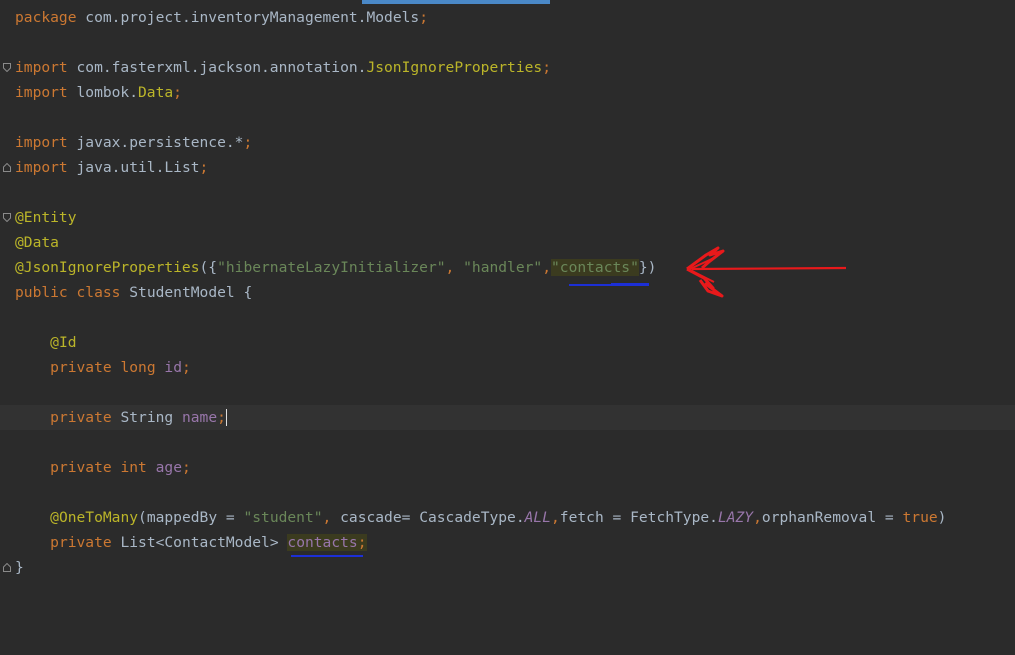 The image size is (1015, 655). What do you see at coordinates (507, 567) in the screenshot?
I see `code-line-23: }` at bounding box center [507, 567].